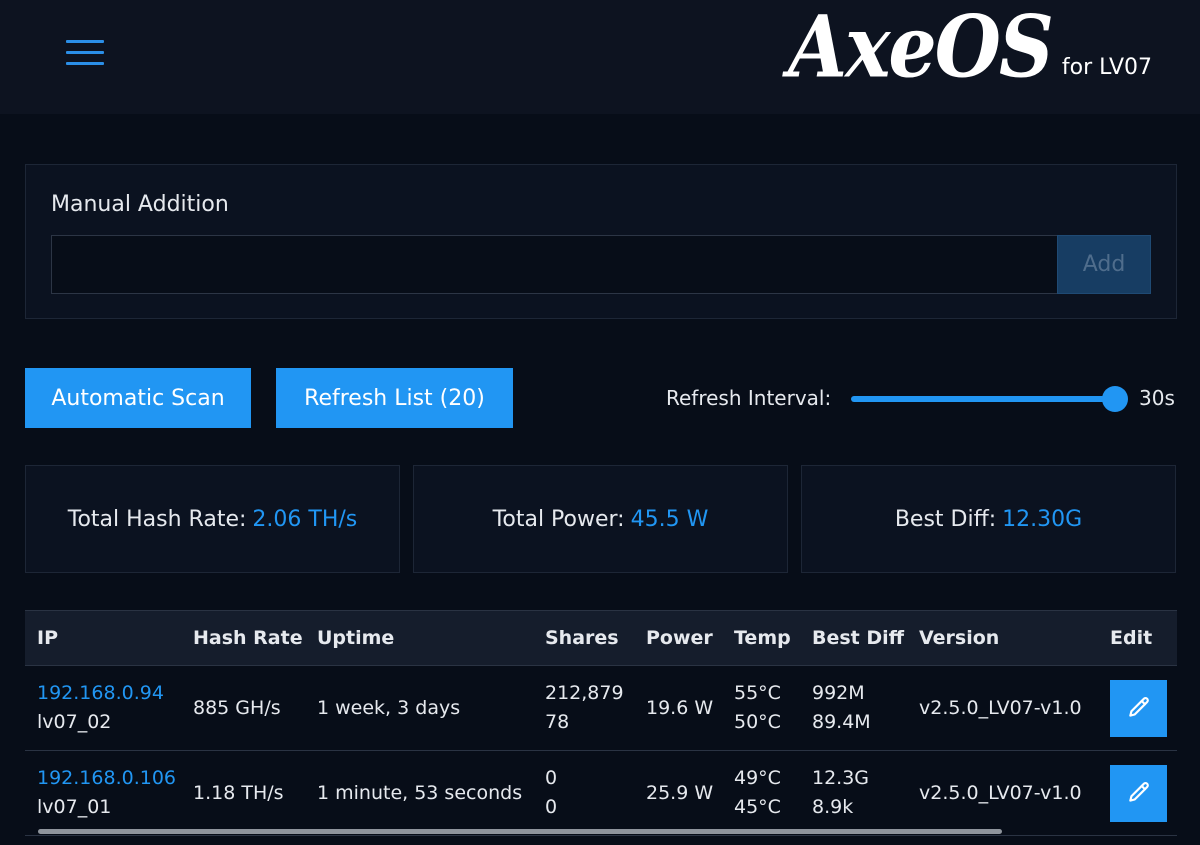  What do you see at coordinates (1157, 398) in the screenshot?
I see `refresh-interval-value: 30s` at bounding box center [1157, 398].